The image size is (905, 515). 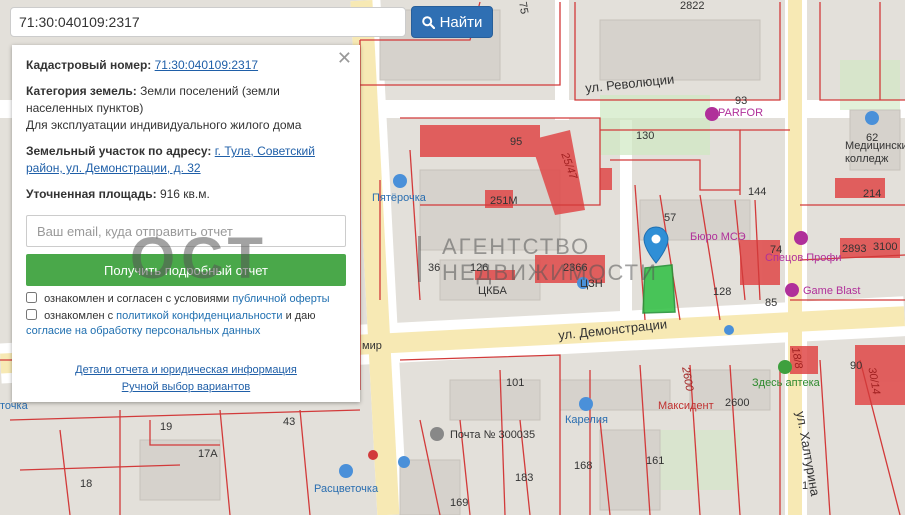 I want to click on details-link-wrap: Детали отчета и юридическая информация, so click(x=186, y=370).